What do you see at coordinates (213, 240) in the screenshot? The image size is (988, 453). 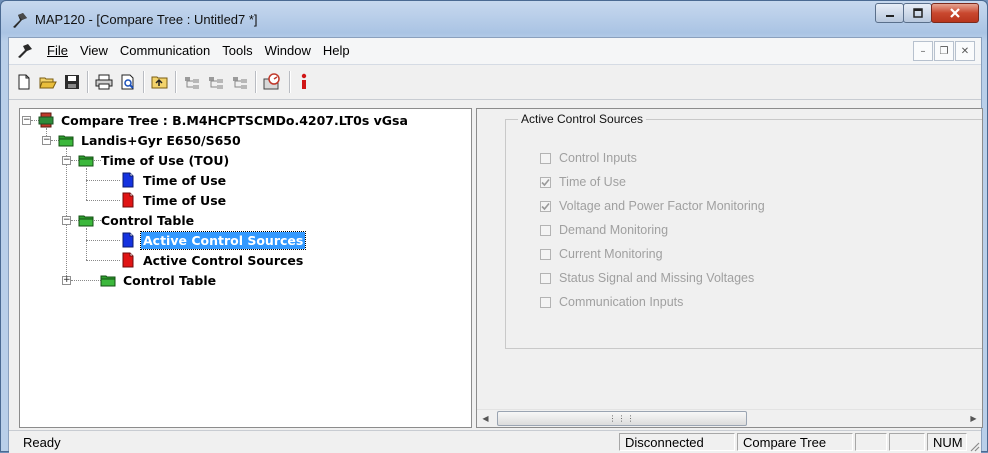 I see `tree-node-active-control-sources-selected: Active Control Sources` at bounding box center [213, 240].